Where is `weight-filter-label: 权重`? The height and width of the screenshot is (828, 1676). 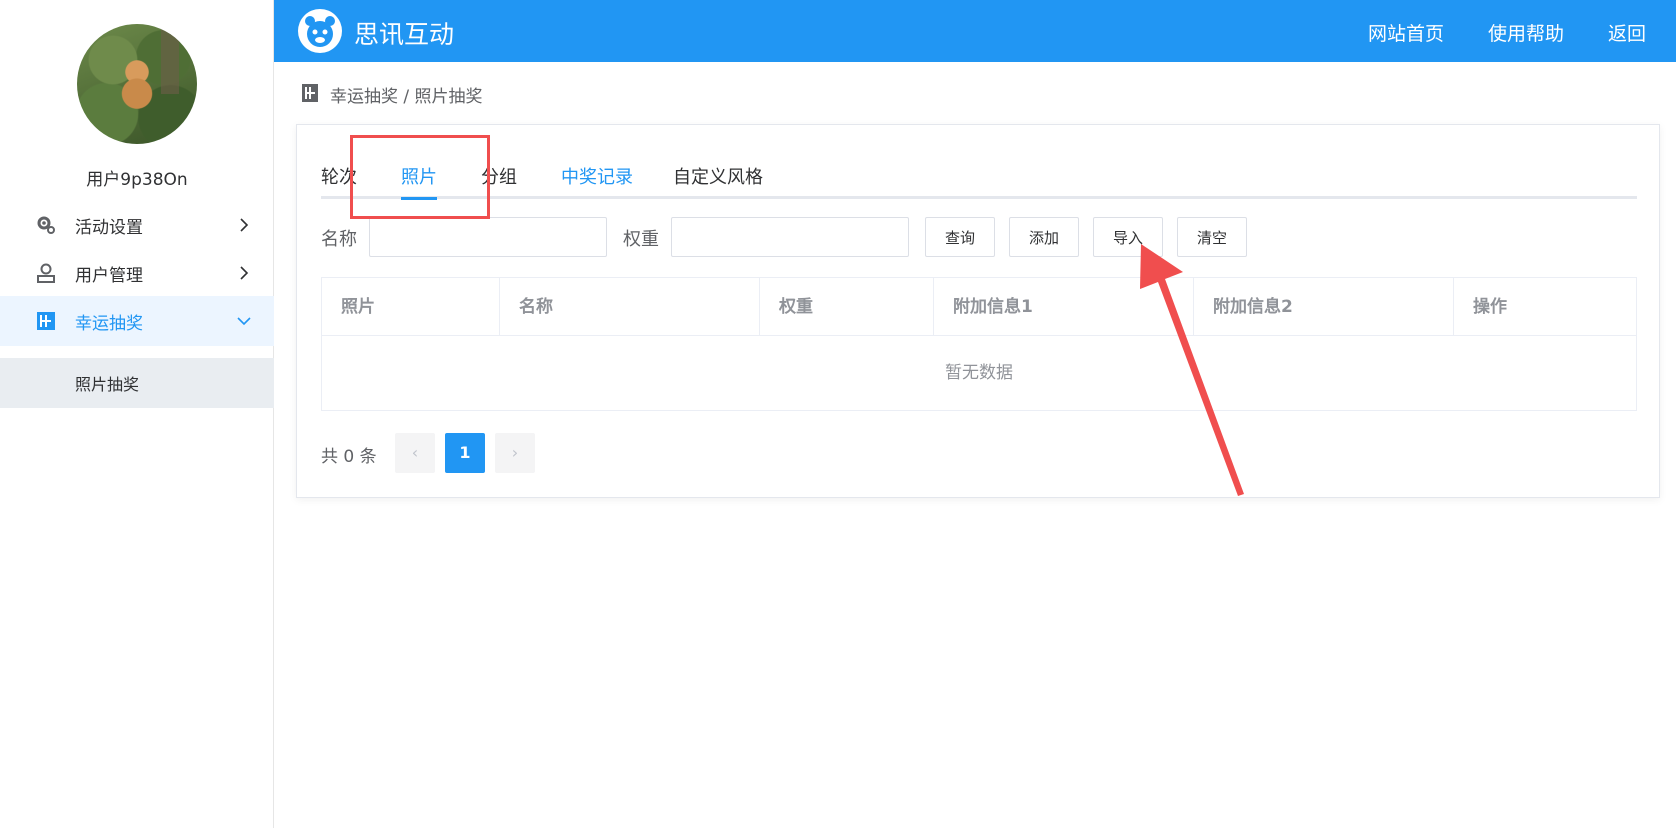 weight-filter-label: 权重 is located at coordinates (641, 239).